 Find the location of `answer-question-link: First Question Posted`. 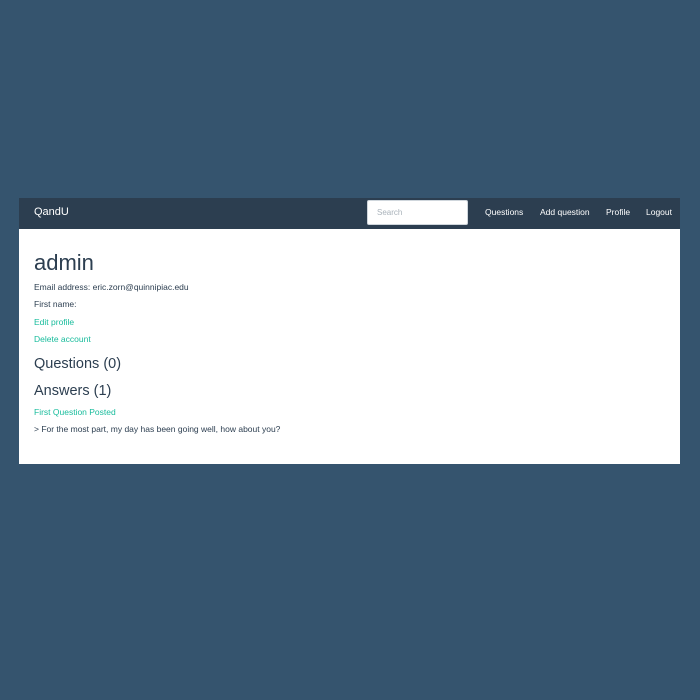

answer-question-link: First Question Posted is located at coordinates (75, 412).